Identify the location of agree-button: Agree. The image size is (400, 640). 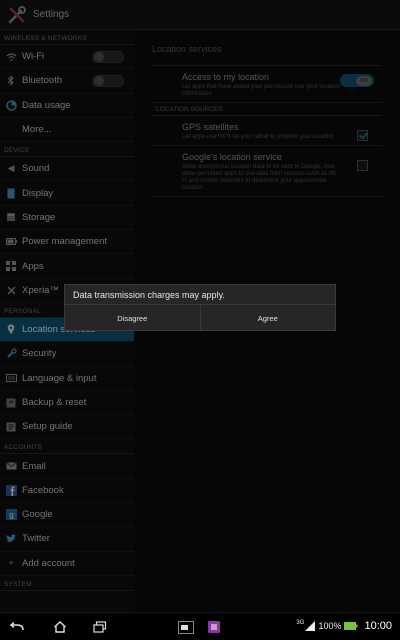
(268, 318).